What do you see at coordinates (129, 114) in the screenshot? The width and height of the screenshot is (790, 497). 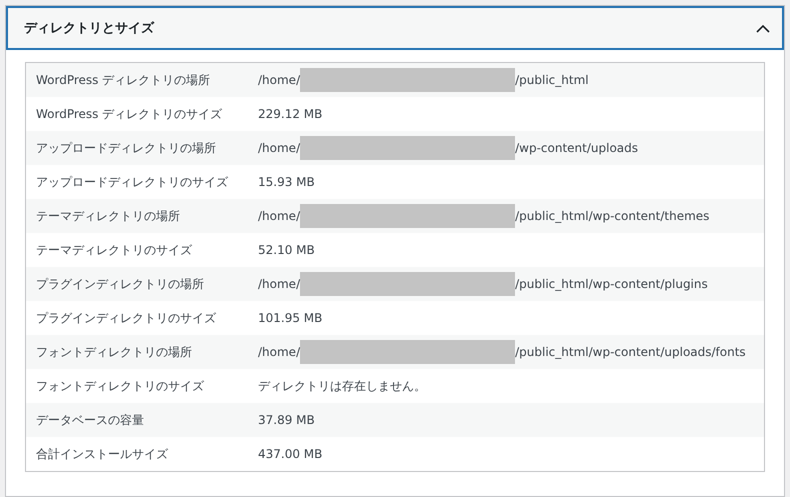 I see `field-label: WordPress ディレクトリのサイズ` at bounding box center [129, 114].